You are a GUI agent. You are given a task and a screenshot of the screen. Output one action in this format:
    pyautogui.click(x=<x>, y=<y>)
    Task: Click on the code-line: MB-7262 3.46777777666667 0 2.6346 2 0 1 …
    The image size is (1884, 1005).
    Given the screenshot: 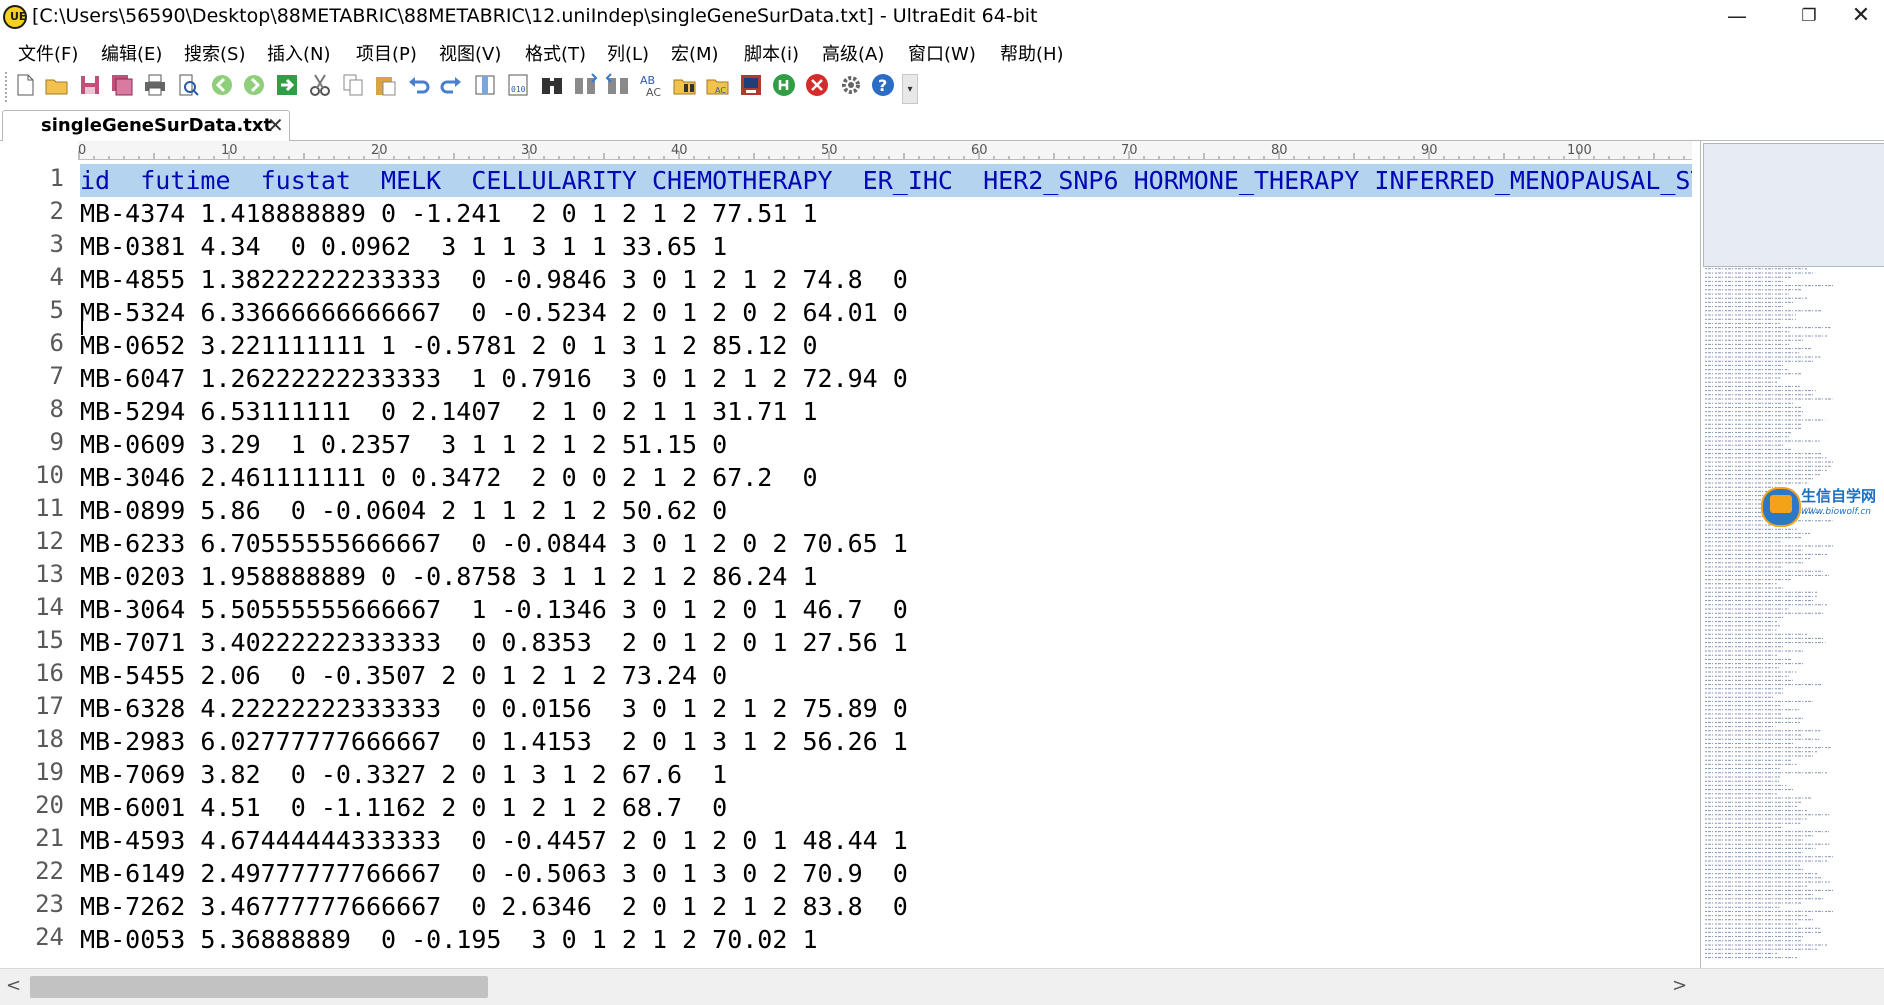 What is the action you would take?
    pyautogui.click(x=886, y=906)
    